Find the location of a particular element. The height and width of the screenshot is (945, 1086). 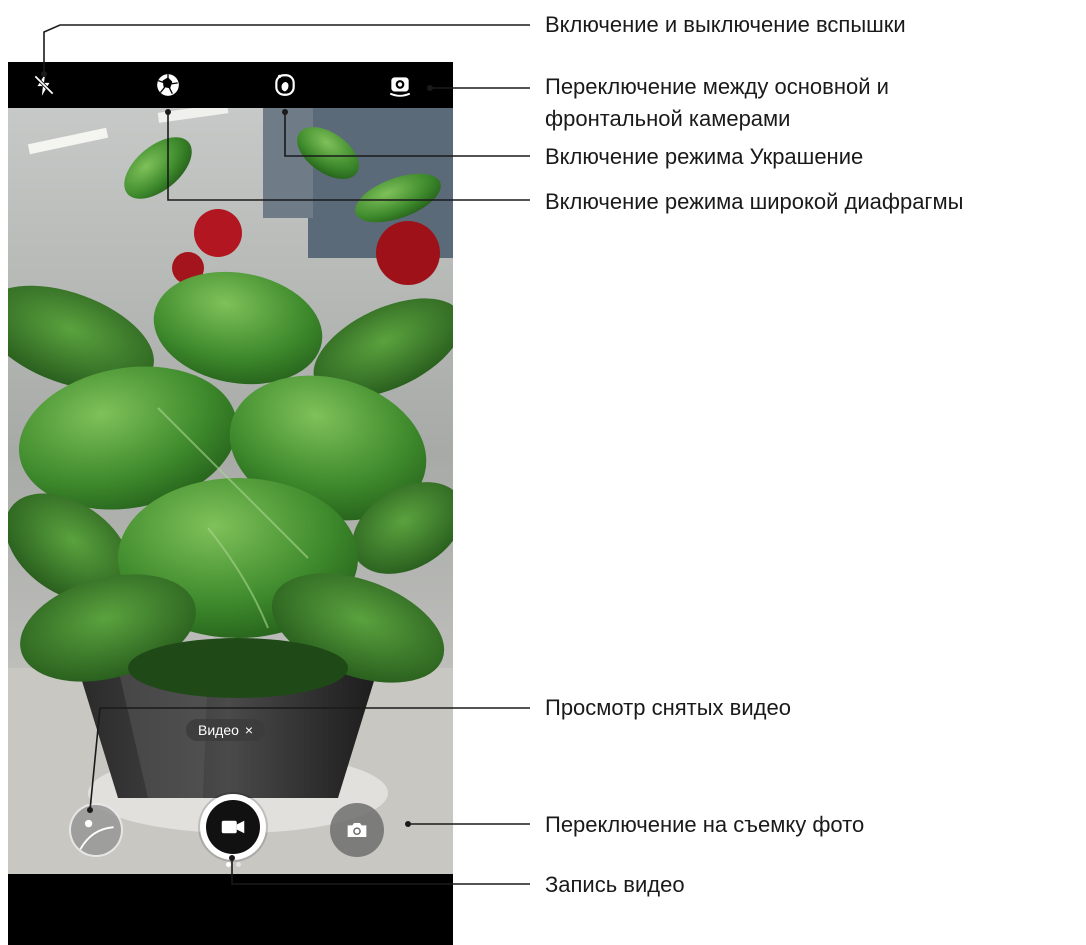

mode-indicator is located at coordinates (238, 864).